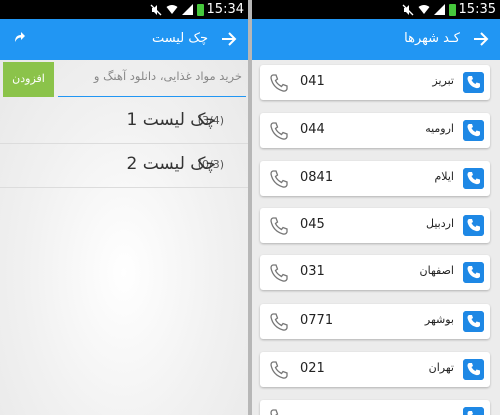 This screenshot has width=500, height=415. Describe the element at coordinates (444, 176) in the screenshot. I see `city-name: ایلام` at that location.